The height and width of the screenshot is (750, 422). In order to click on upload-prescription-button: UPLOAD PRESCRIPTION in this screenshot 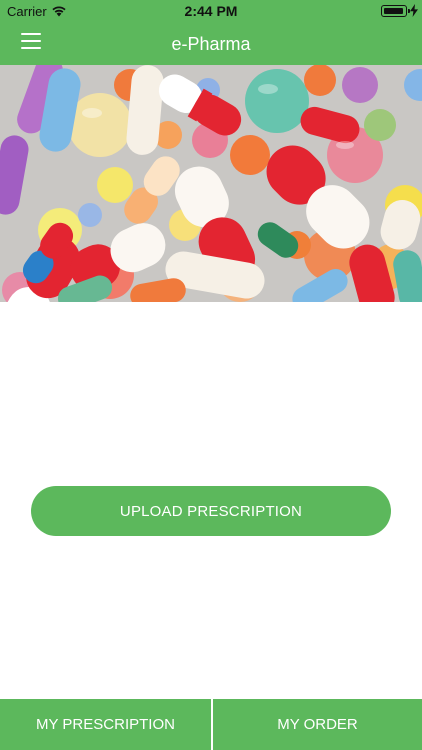, I will do `click(211, 511)`.